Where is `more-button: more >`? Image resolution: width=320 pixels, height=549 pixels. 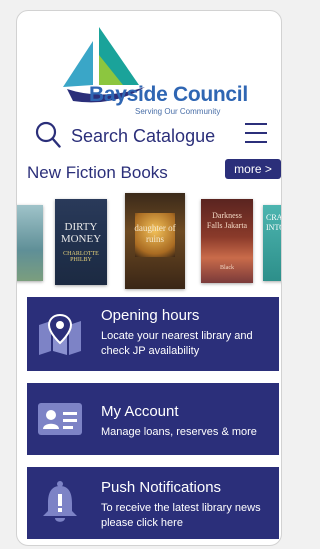 more-button: more > is located at coordinates (253, 169).